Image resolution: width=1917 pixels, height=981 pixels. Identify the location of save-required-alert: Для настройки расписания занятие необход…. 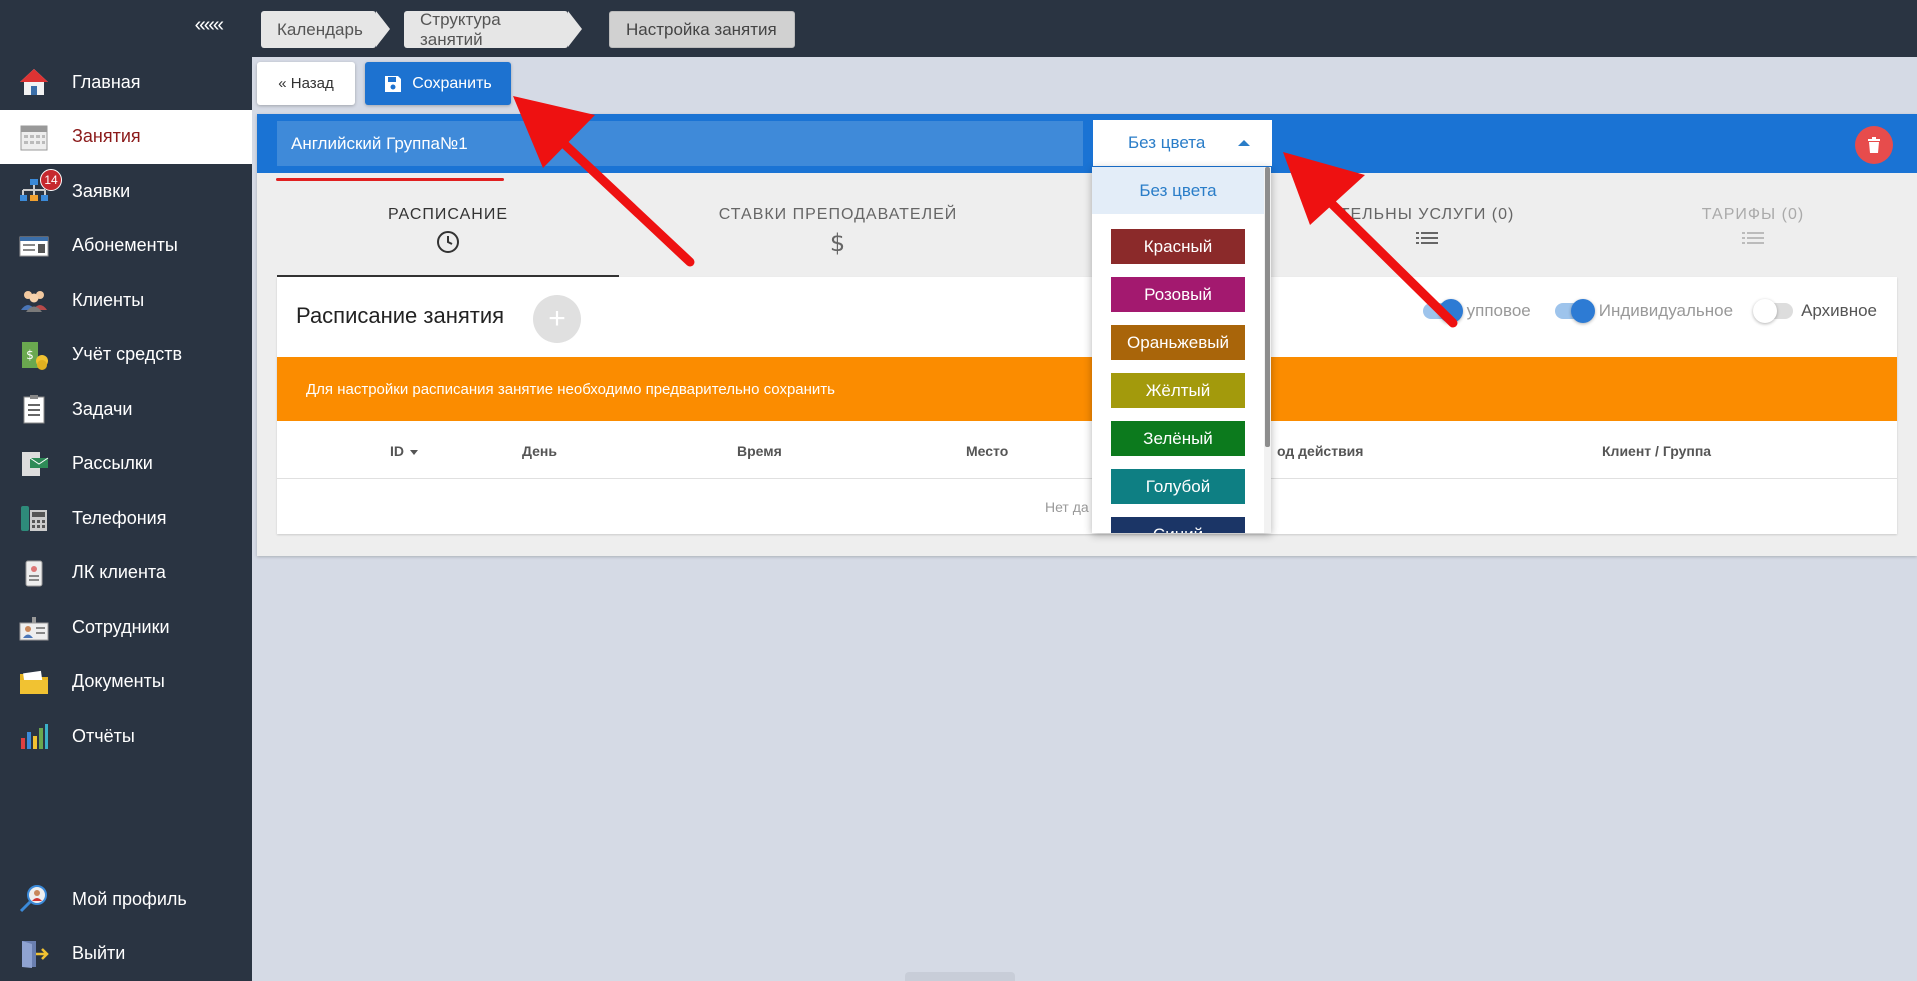
(1087, 389).